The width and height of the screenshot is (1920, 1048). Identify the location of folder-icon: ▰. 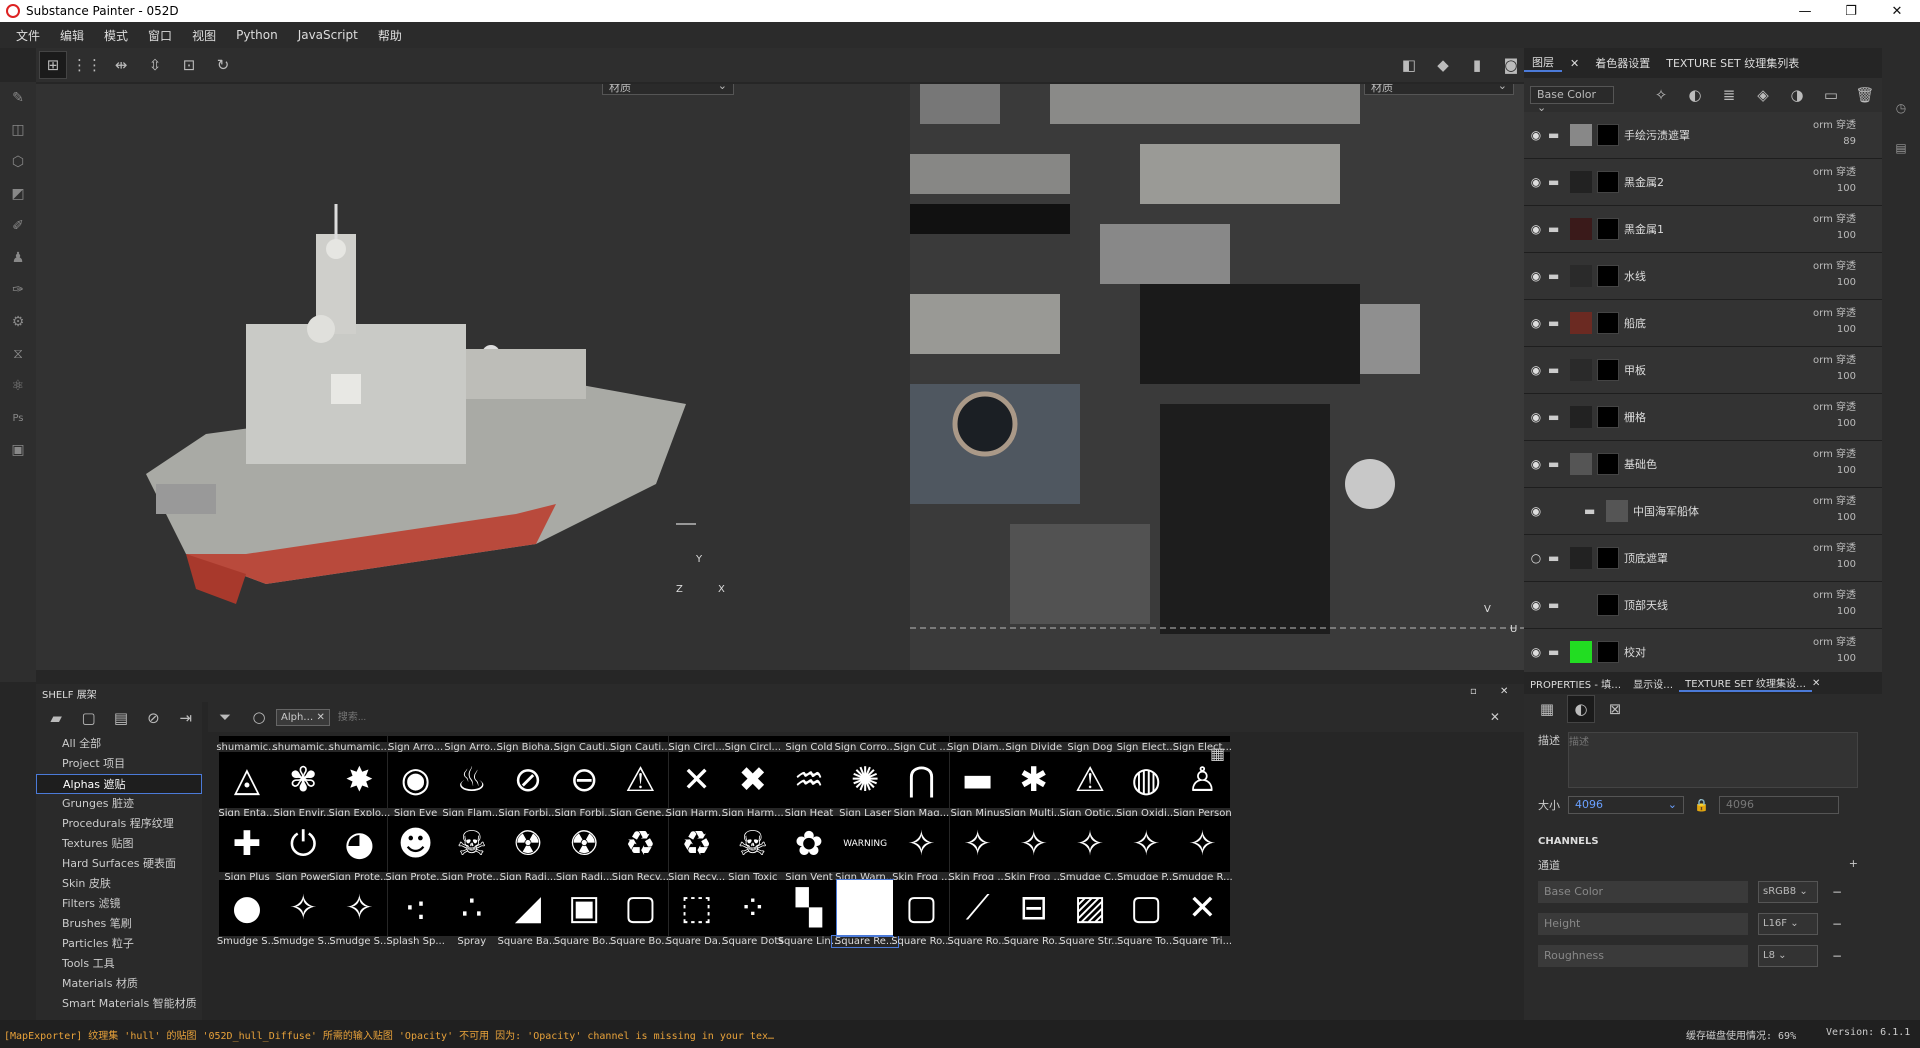
(56, 718).